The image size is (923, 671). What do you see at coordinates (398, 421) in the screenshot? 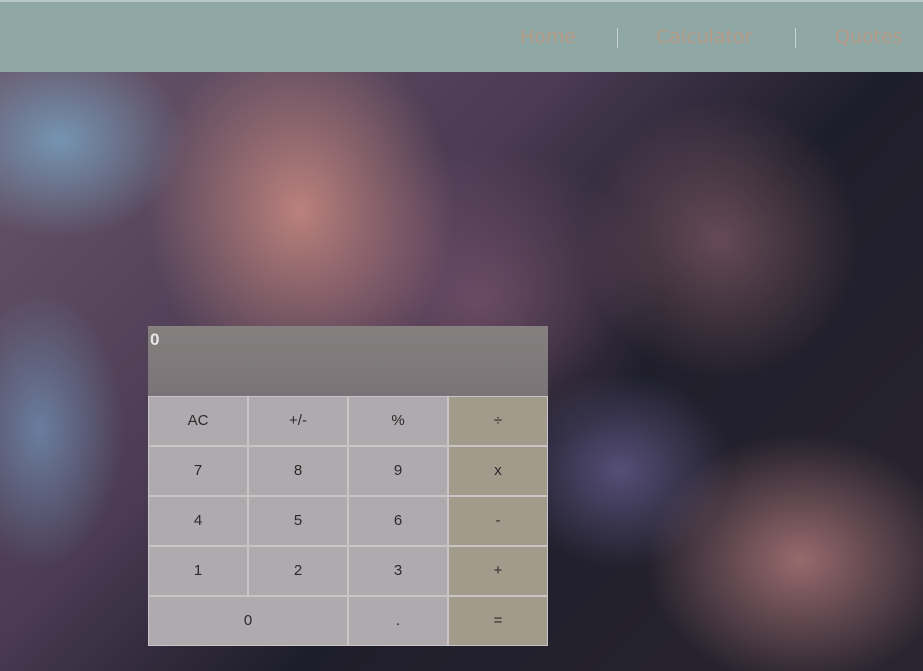
I see `percent-button: %` at bounding box center [398, 421].